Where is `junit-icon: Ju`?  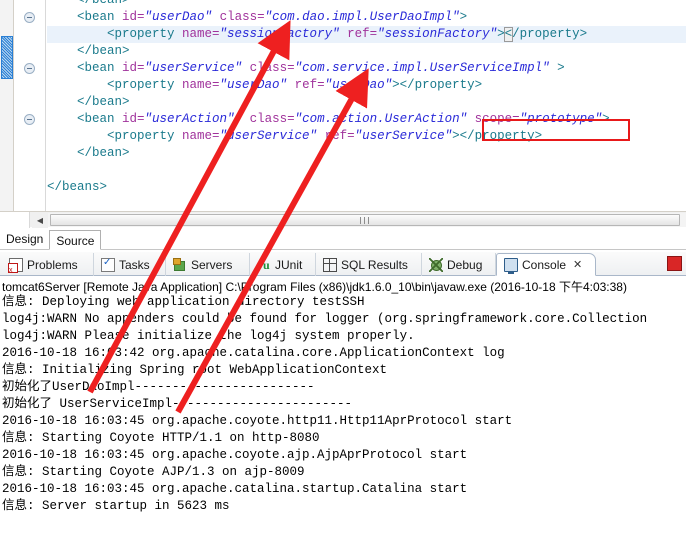 junit-icon: Ju is located at coordinates (263, 264).